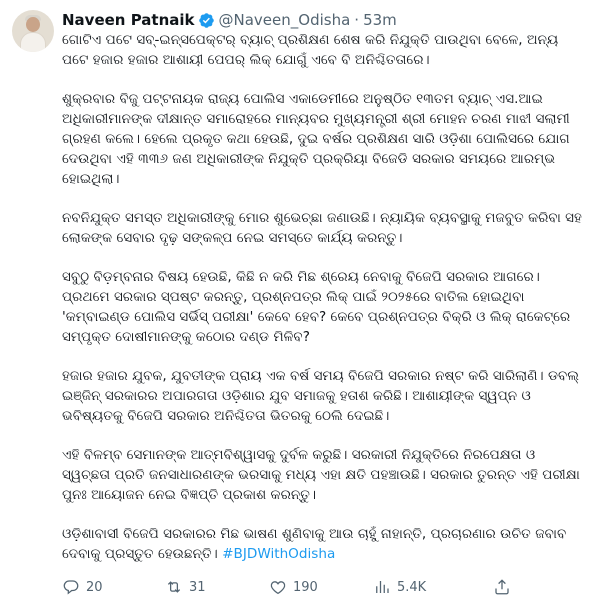  Describe the element at coordinates (217, 587) in the screenshot. I see `repost-button: 31` at that location.